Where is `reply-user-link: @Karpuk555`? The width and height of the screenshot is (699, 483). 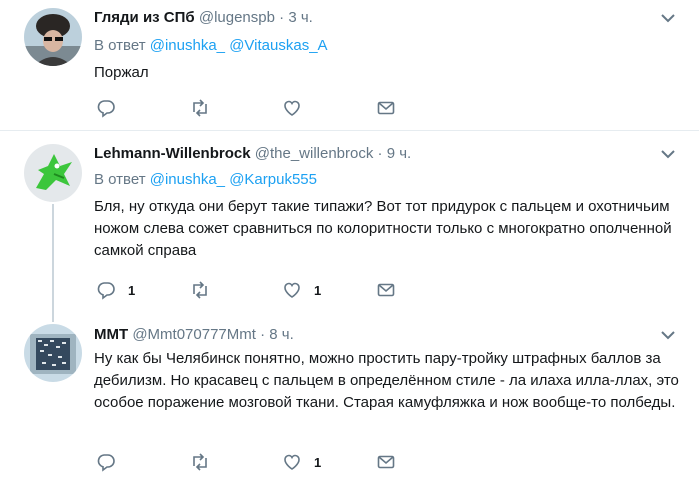
reply-user-link: @Karpuk555 is located at coordinates (273, 179).